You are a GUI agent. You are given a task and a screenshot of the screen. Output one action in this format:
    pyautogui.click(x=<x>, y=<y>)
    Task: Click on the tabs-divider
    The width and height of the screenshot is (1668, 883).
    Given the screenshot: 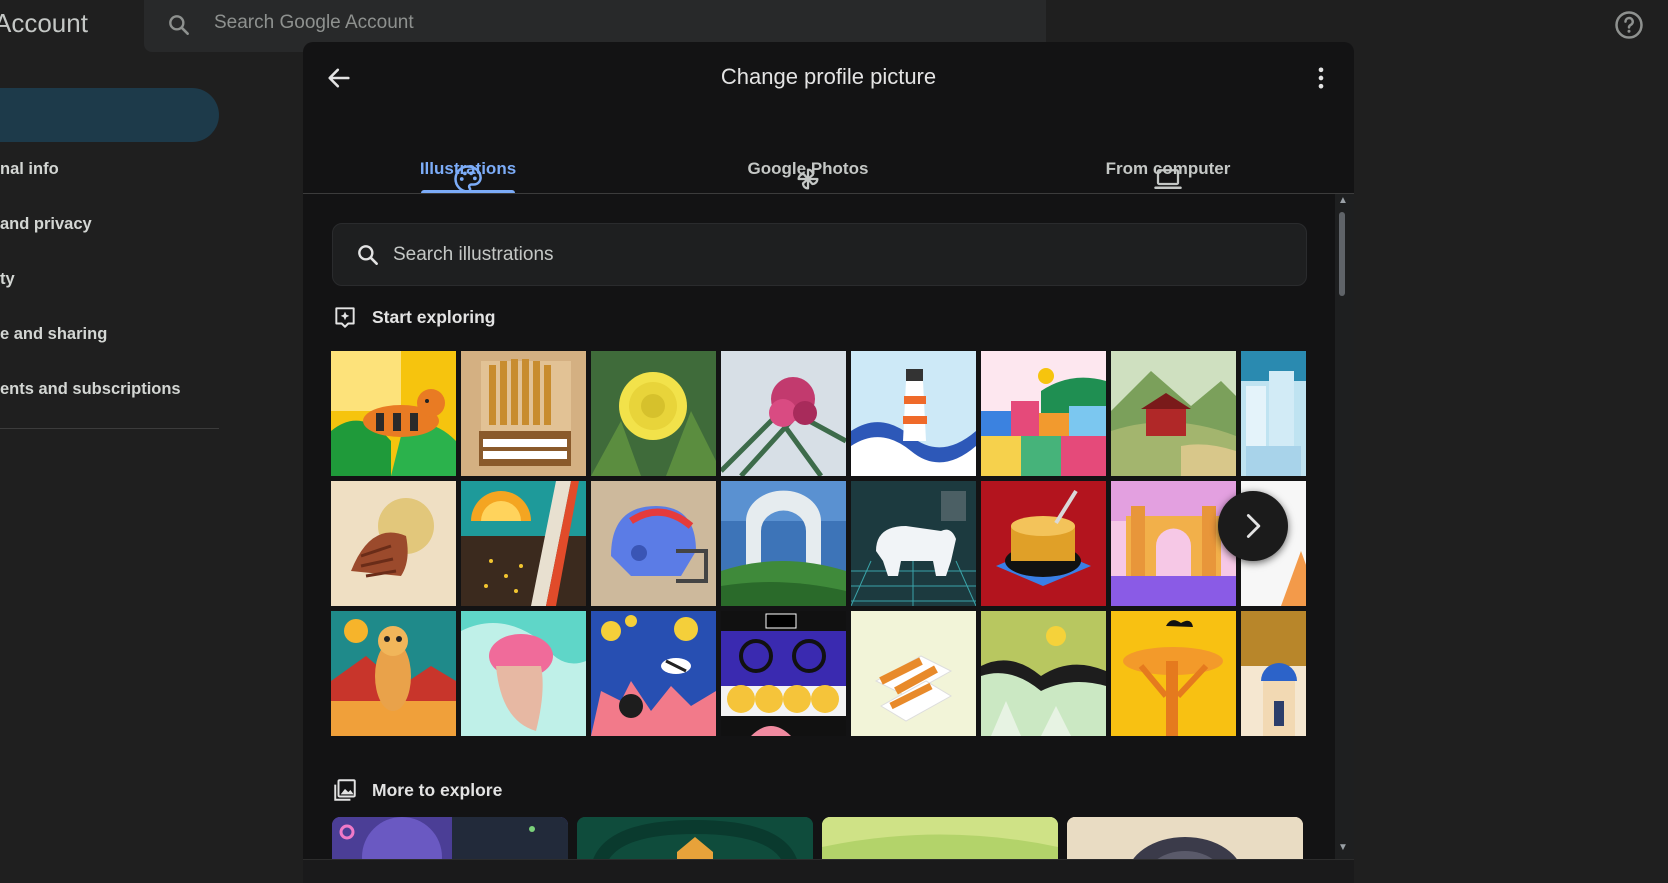 What is the action you would take?
    pyautogui.click(x=828, y=193)
    